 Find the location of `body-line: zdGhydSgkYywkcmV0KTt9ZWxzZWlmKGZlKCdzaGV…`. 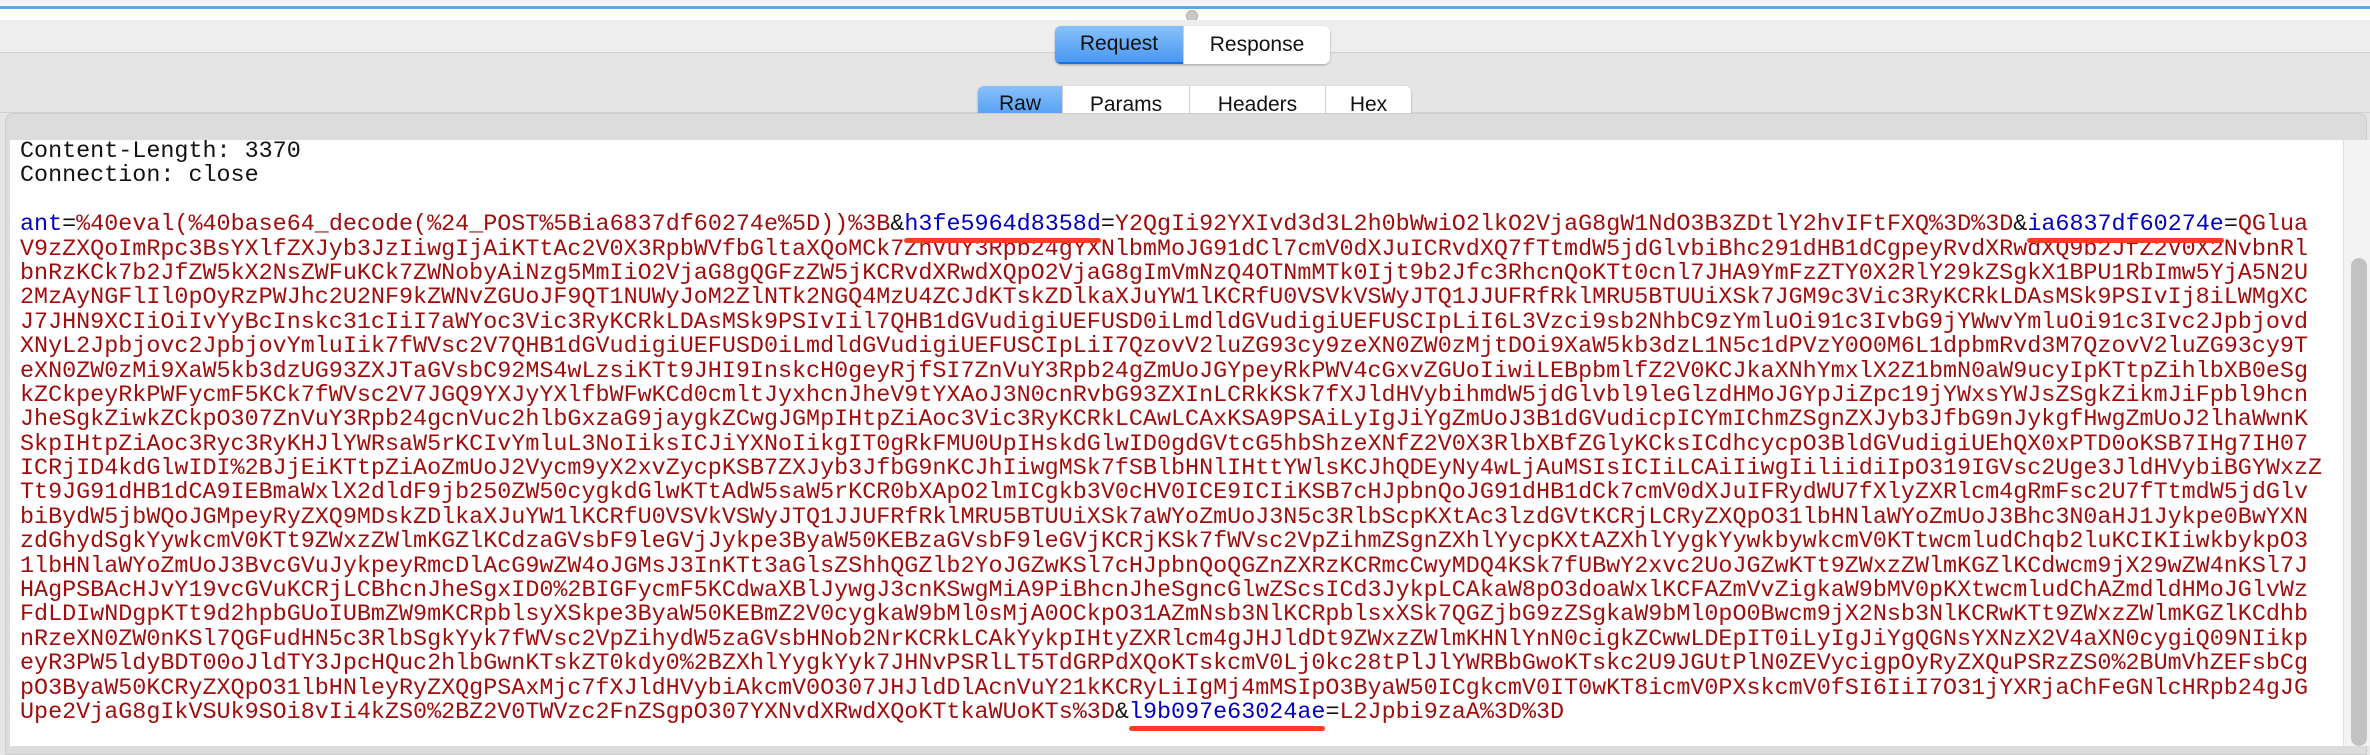

body-line: zdGhydSgkYywkcmV0KTt9ZWxzZWlmKGZlKCdzaGV… is located at coordinates (1171, 542).